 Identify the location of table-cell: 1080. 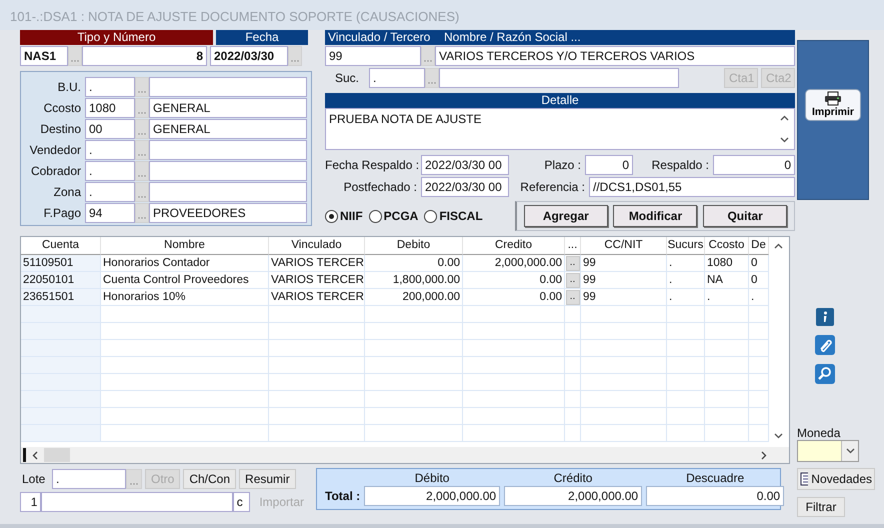
(727, 263).